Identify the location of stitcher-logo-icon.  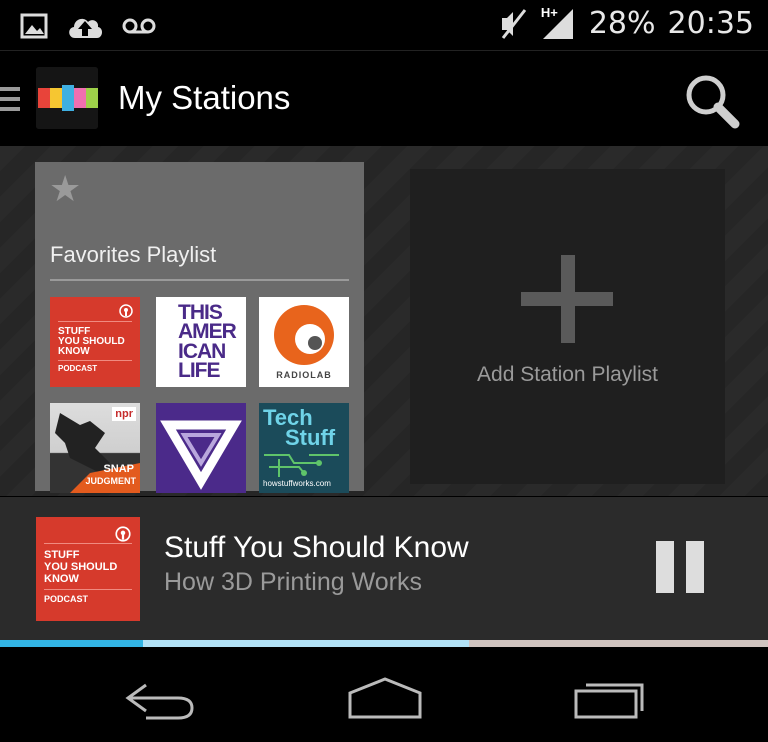
(67, 98).